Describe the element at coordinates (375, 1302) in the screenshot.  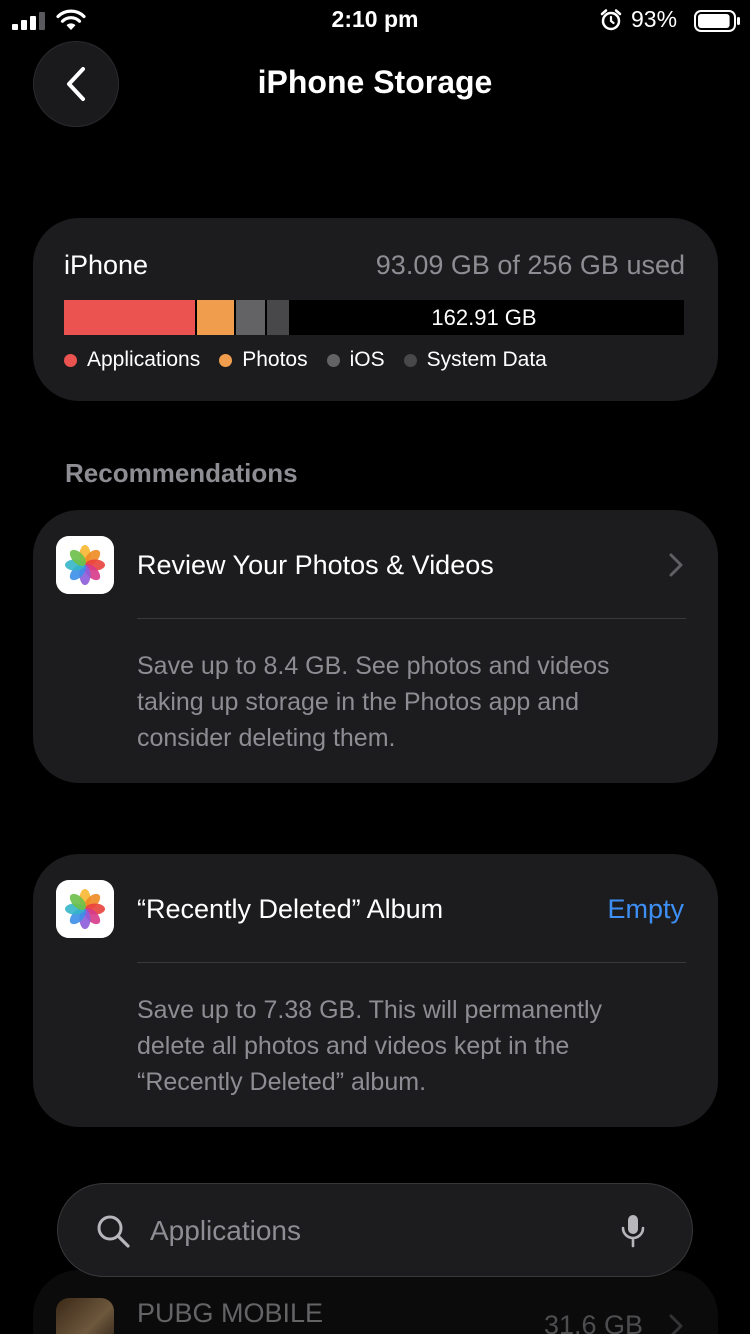
I see `app-list-item-pubg: PUBG MOBILE 31.6 GB` at that location.